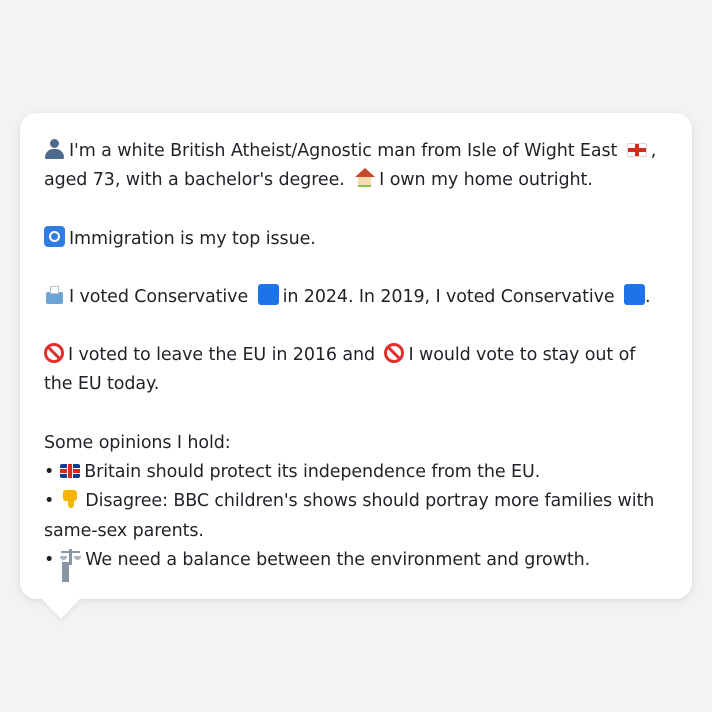  I want to click on house-icon, so click(365, 177).